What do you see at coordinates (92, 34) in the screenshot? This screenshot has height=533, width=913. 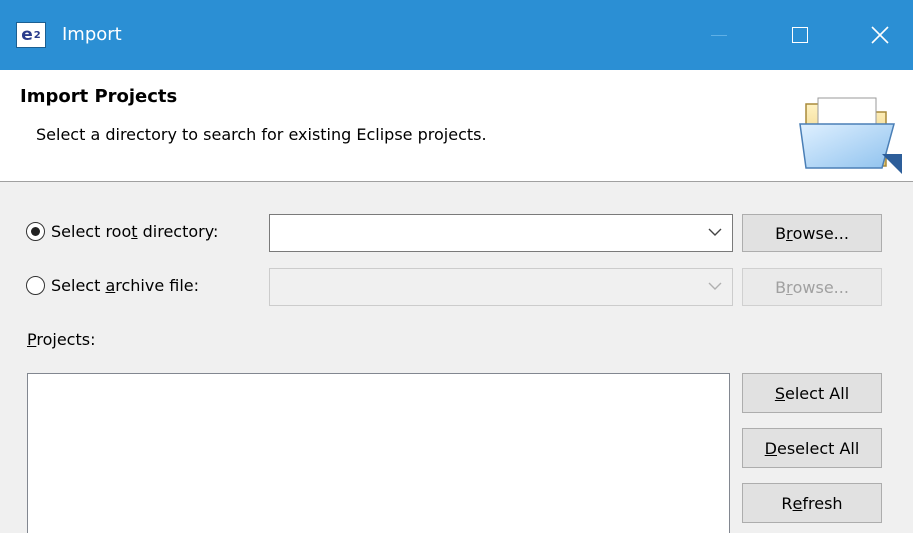 I see `window-title: Import` at bounding box center [92, 34].